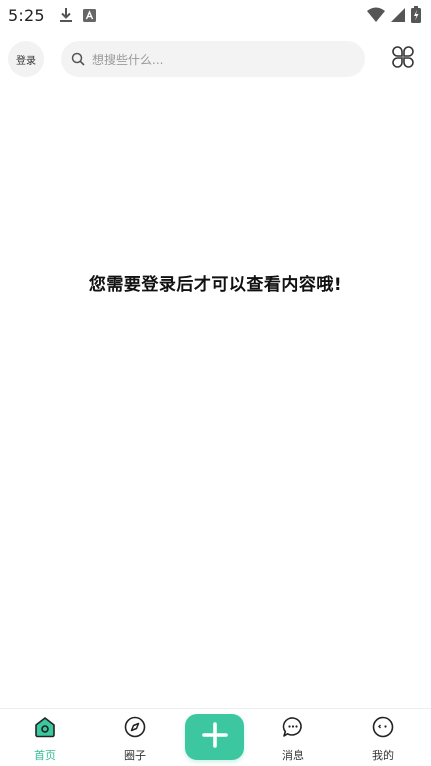  I want to click on login-required-message: 您需要登录后才可以查看内容哦!, so click(215, 285).